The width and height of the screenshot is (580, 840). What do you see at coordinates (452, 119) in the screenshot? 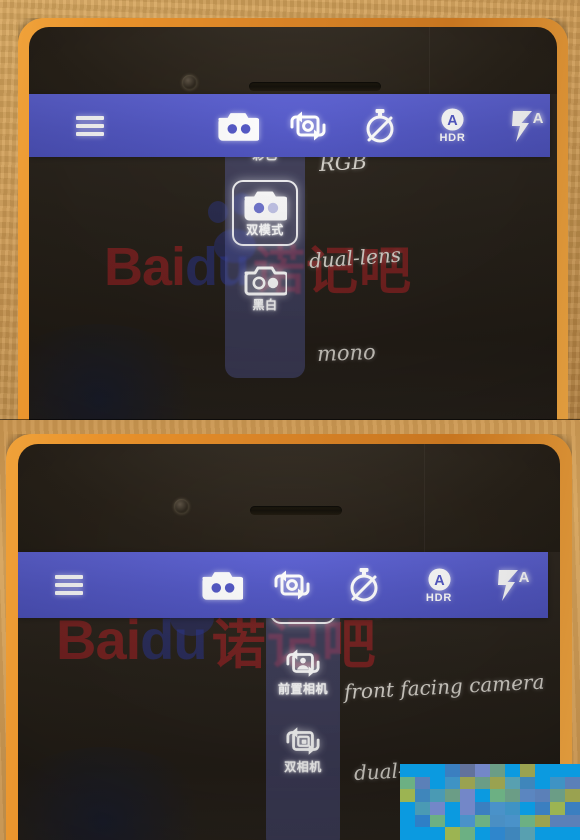
I see `hdr-auto-icon: A` at bounding box center [452, 119].